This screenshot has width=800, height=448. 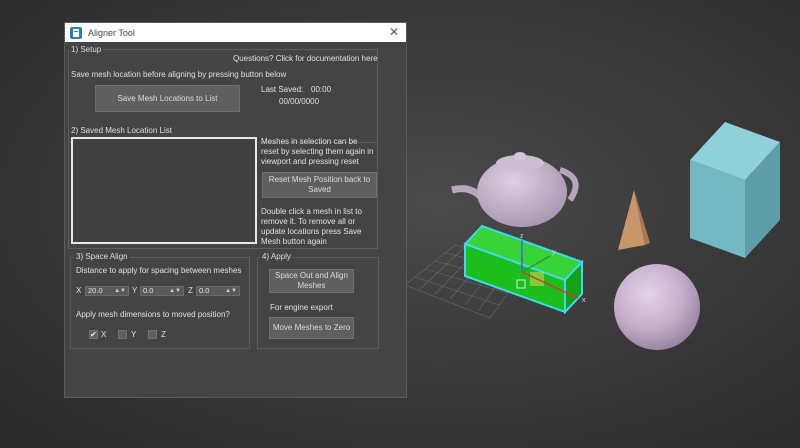 What do you see at coordinates (95, 290) in the screenshot?
I see `distance-x-value: 20.0` at bounding box center [95, 290].